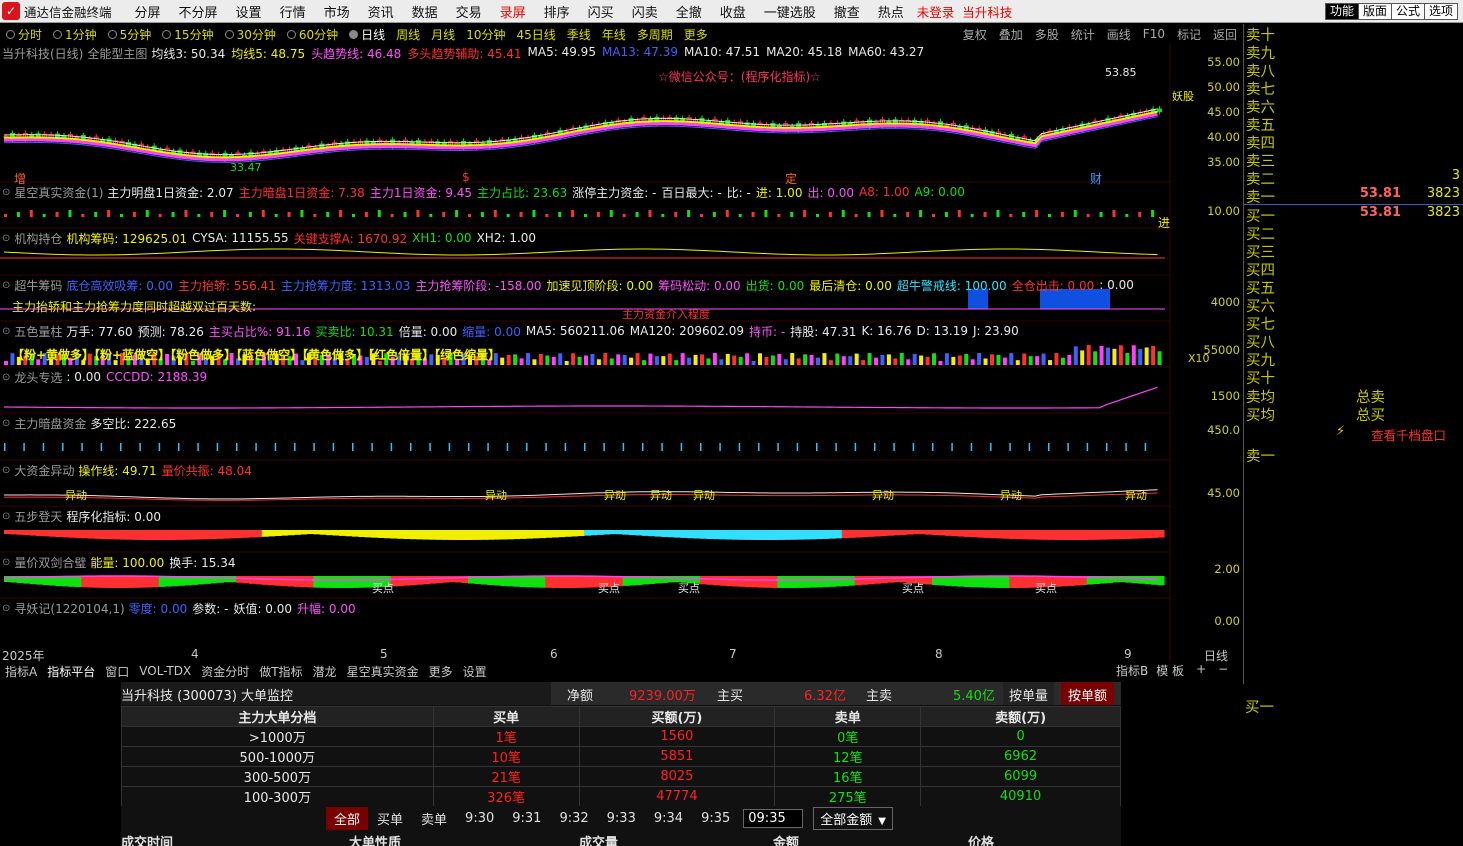 This screenshot has width=1463, height=846. What do you see at coordinates (535, 34) in the screenshot?
I see `period-tab: 45日线` at bounding box center [535, 34].